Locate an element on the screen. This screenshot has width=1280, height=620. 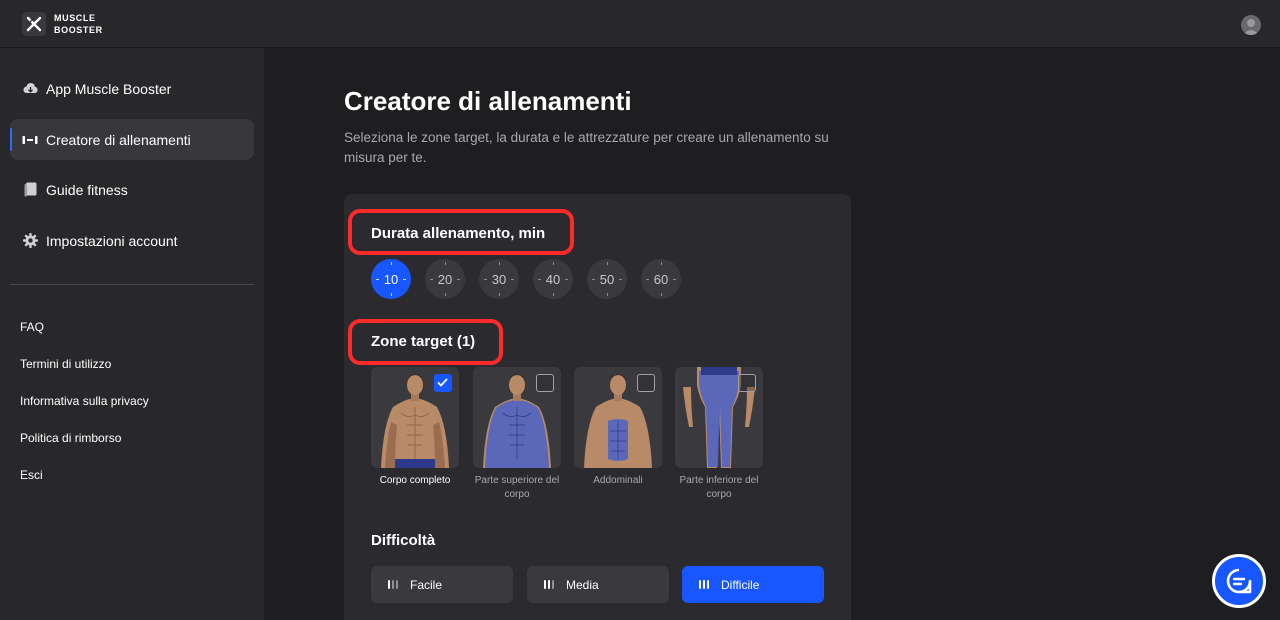
brand-line-2: BOOSTER is located at coordinates (78, 30).